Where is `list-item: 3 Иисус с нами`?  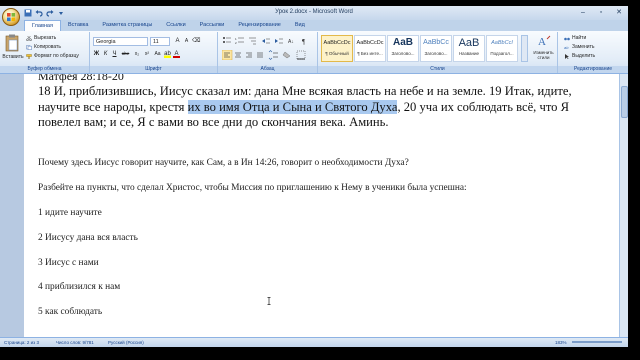
list-item: 3 Иисус с нами is located at coordinates (68, 263).